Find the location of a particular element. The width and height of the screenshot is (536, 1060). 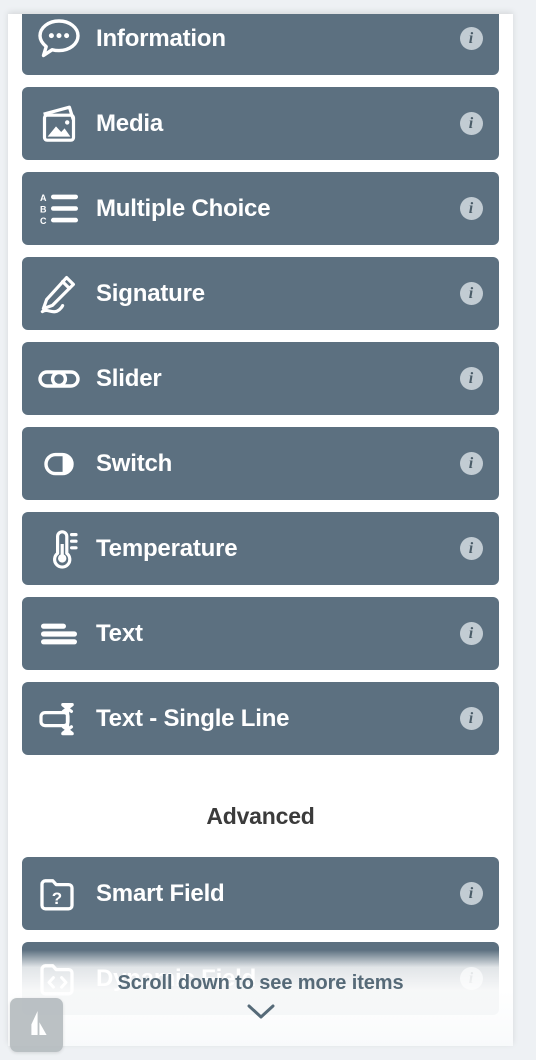

field-card-label: Smart Field is located at coordinates (160, 893).